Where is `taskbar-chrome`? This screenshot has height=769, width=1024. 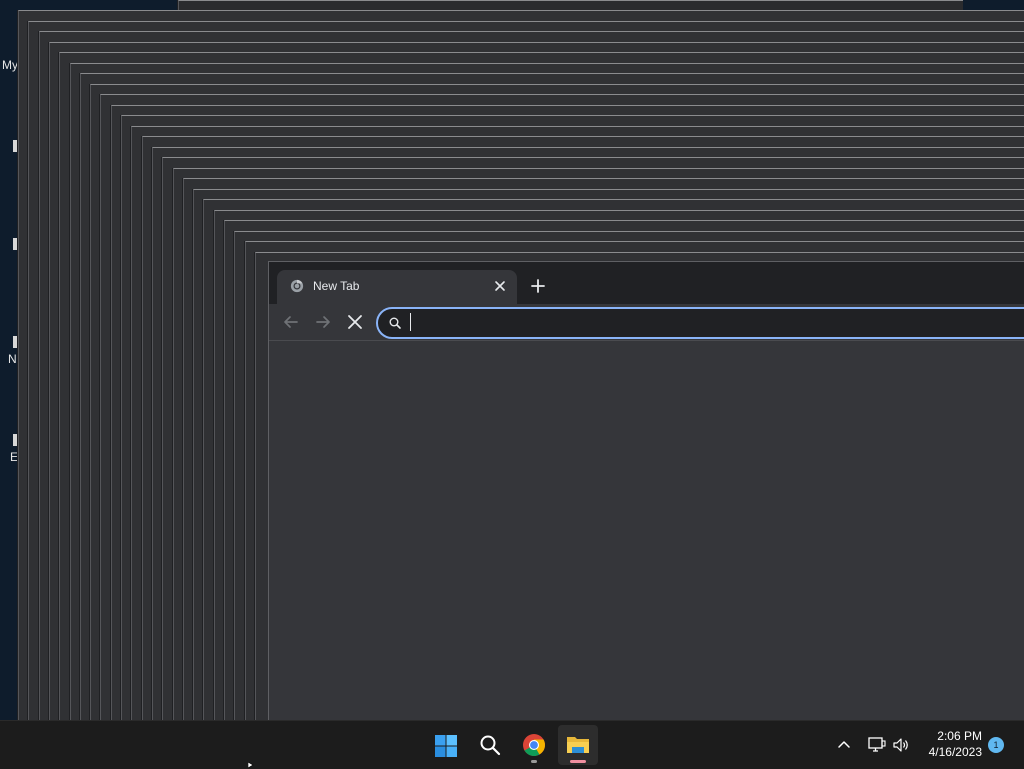
taskbar-chrome is located at coordinates (534, 745).